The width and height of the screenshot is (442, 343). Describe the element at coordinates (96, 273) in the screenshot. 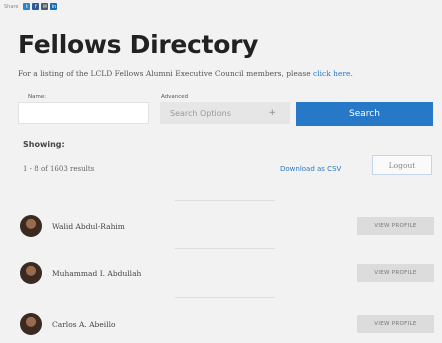

I see `fellow-name: Muhammad I. Abdullah` at that location.